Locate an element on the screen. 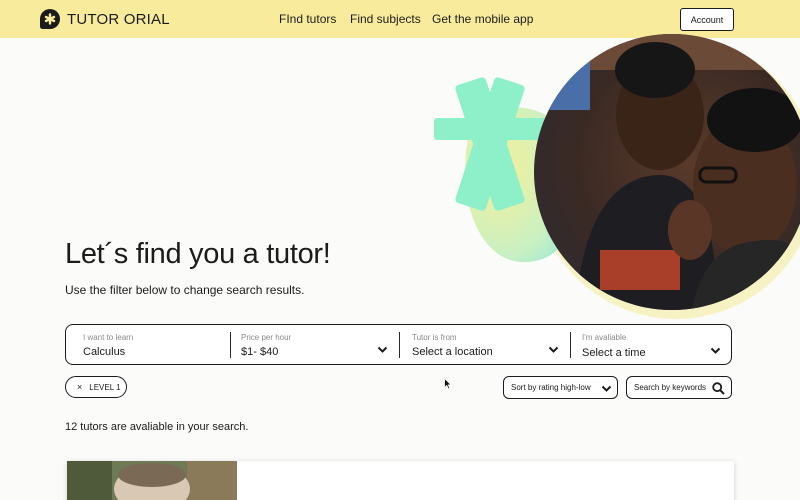 The width and height of the screenshot is (800, 500). keyword-search-input: Search by keywords is located at coordinates (679, 387).